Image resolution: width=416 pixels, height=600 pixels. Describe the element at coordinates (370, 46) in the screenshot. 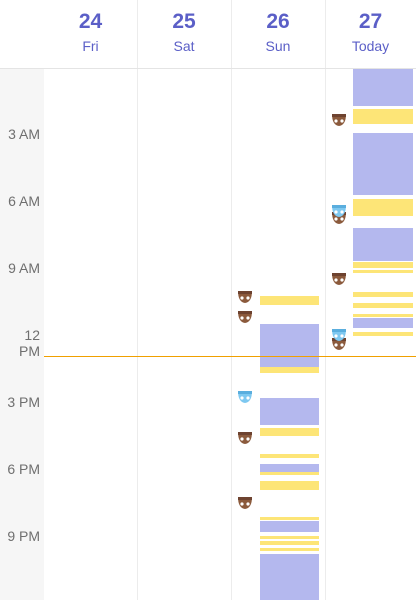

I see `day-name: Today` at that location.